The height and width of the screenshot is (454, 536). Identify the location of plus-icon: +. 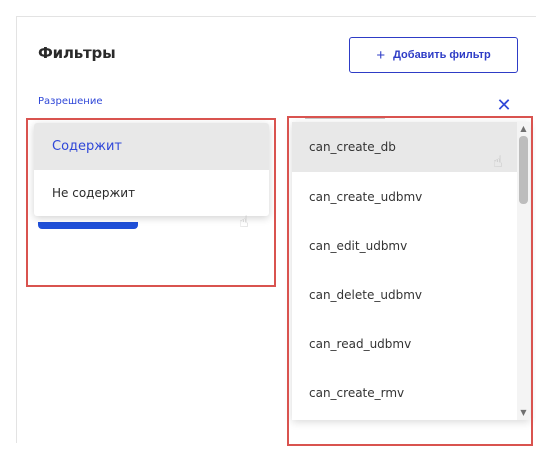
(381, 55).